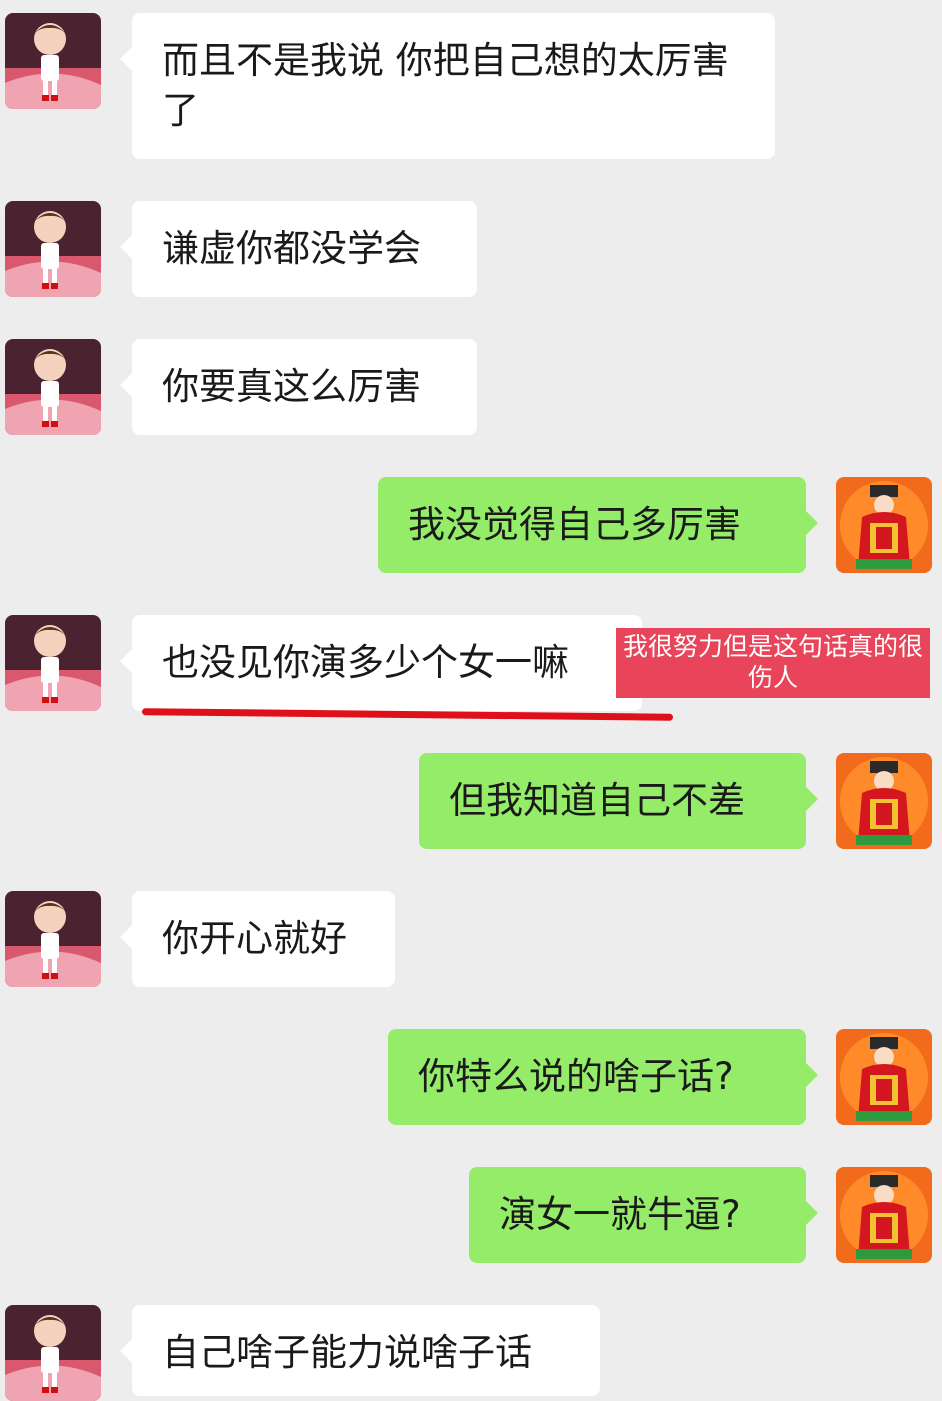  Describe the element at coordinates (620, 1214) in the screenshot. I see `message-text: 演女一就牛逼?` at that location.